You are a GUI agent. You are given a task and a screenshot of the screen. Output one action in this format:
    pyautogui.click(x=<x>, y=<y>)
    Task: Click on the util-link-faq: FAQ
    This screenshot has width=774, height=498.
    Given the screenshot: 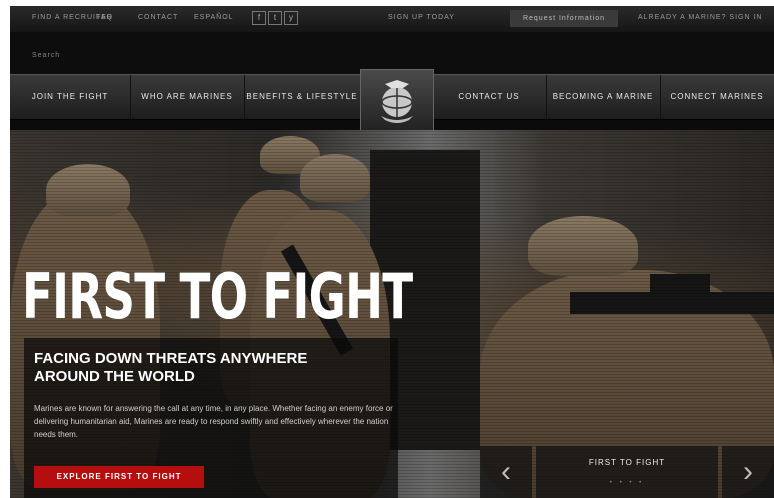 What is the action you would take?
    pyautogui.click(x=104, y=17)
    